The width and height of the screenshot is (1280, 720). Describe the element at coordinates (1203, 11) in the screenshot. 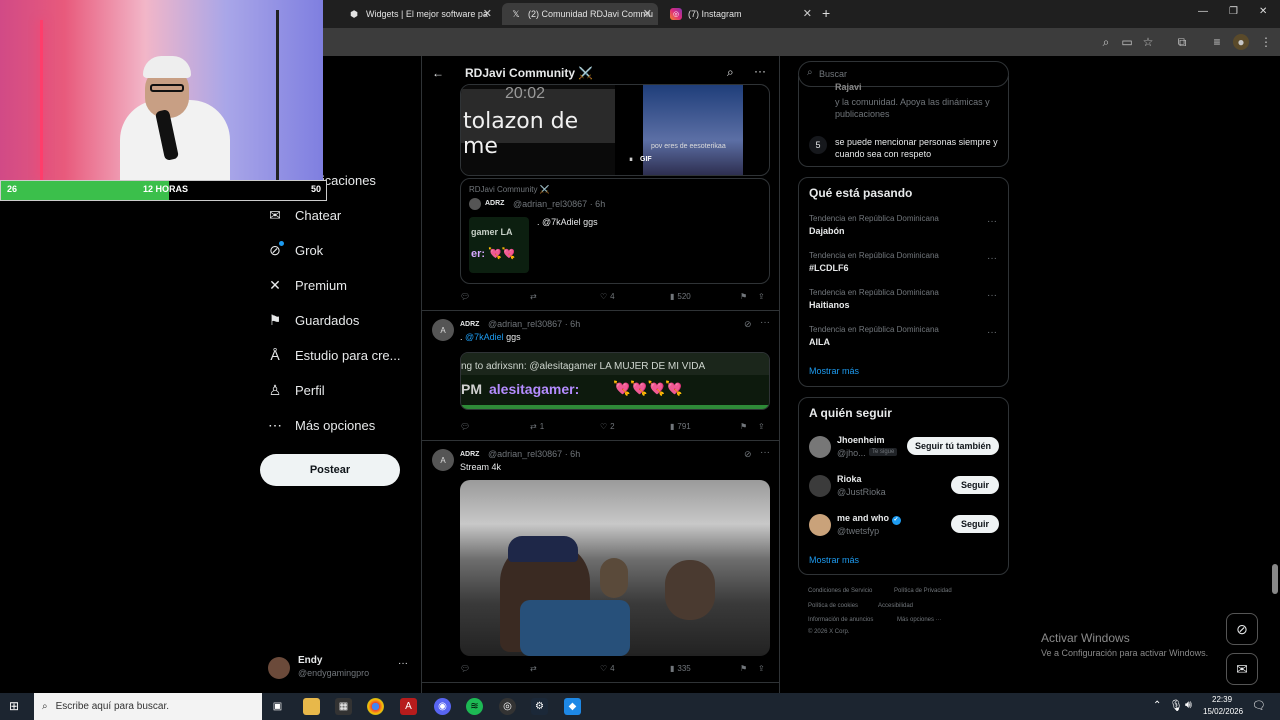

I see `minimize-button: —` at that location.